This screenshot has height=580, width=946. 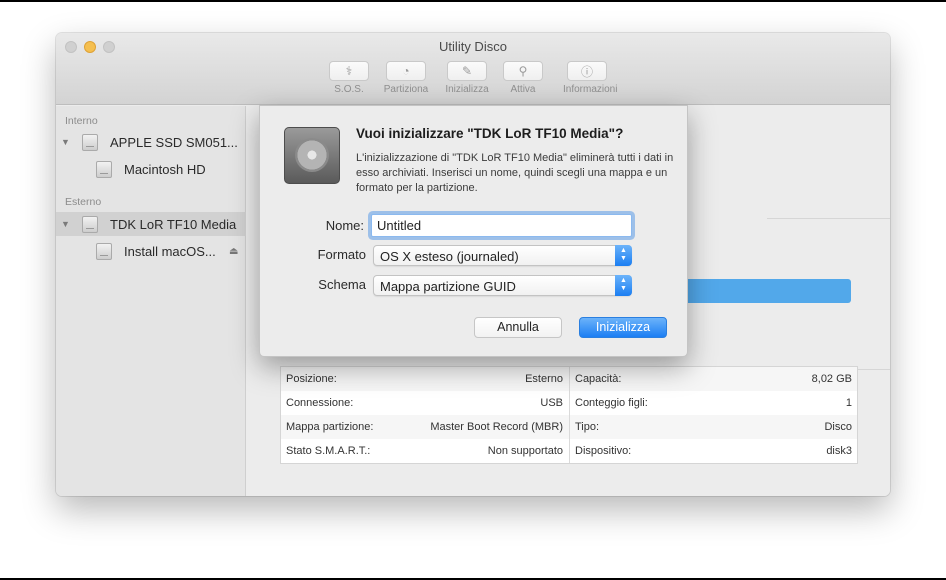 What do you see at coordinates (525, 451) in the screenshot?
I see `info-value: Non supportato` at bounding box center [525, 451].